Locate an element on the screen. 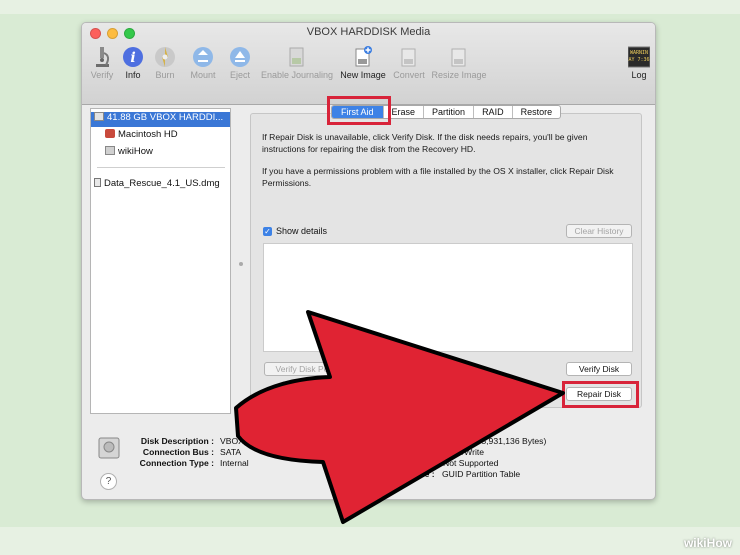 The image size is (740, 555). toolbar-eject: Eject is located at coordinates (240, 72).